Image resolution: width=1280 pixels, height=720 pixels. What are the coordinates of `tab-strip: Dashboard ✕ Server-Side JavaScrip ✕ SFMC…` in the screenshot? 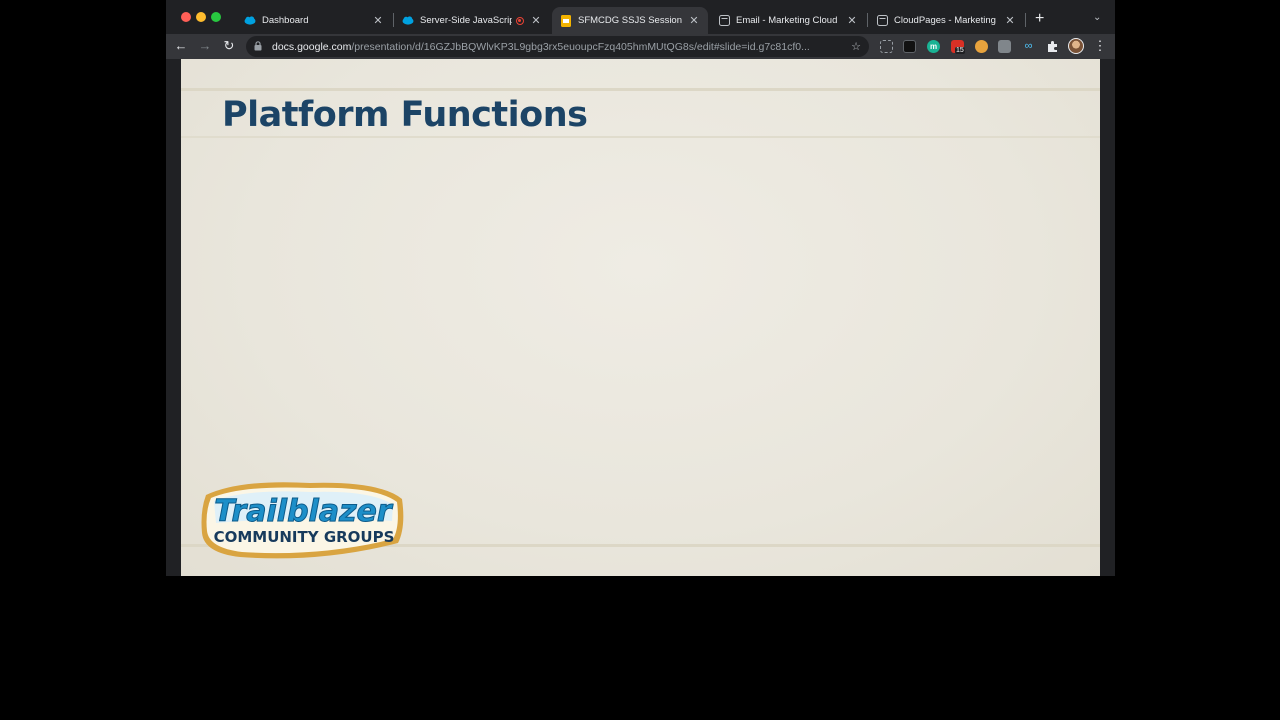 It's located at (640, 17).